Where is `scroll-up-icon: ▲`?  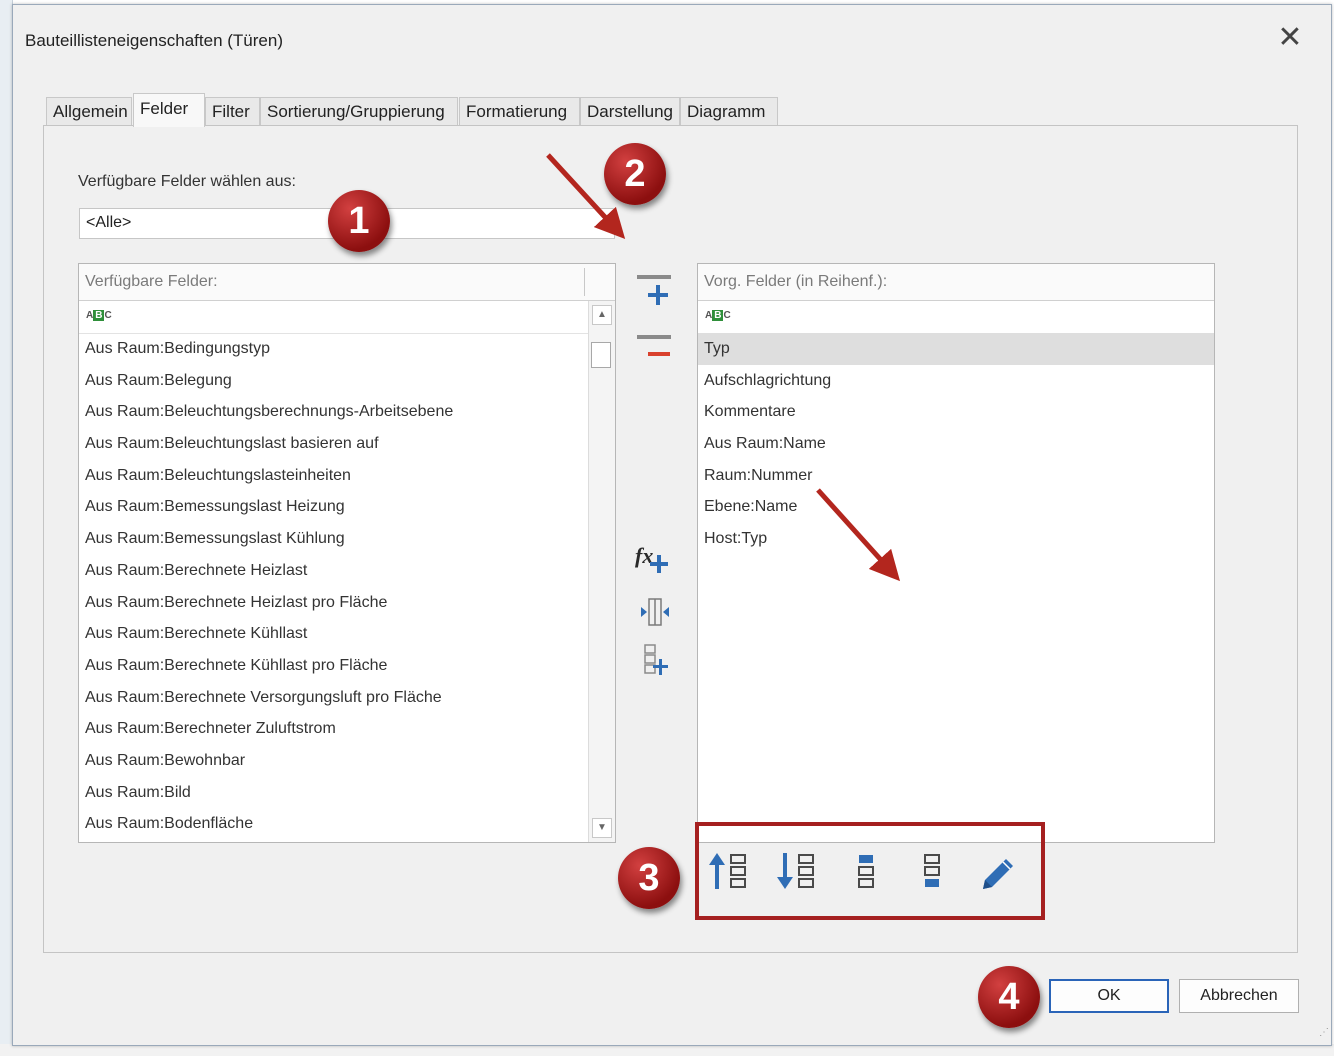
scroll-up-icon: ▲ is located at coordinates (602, 315).